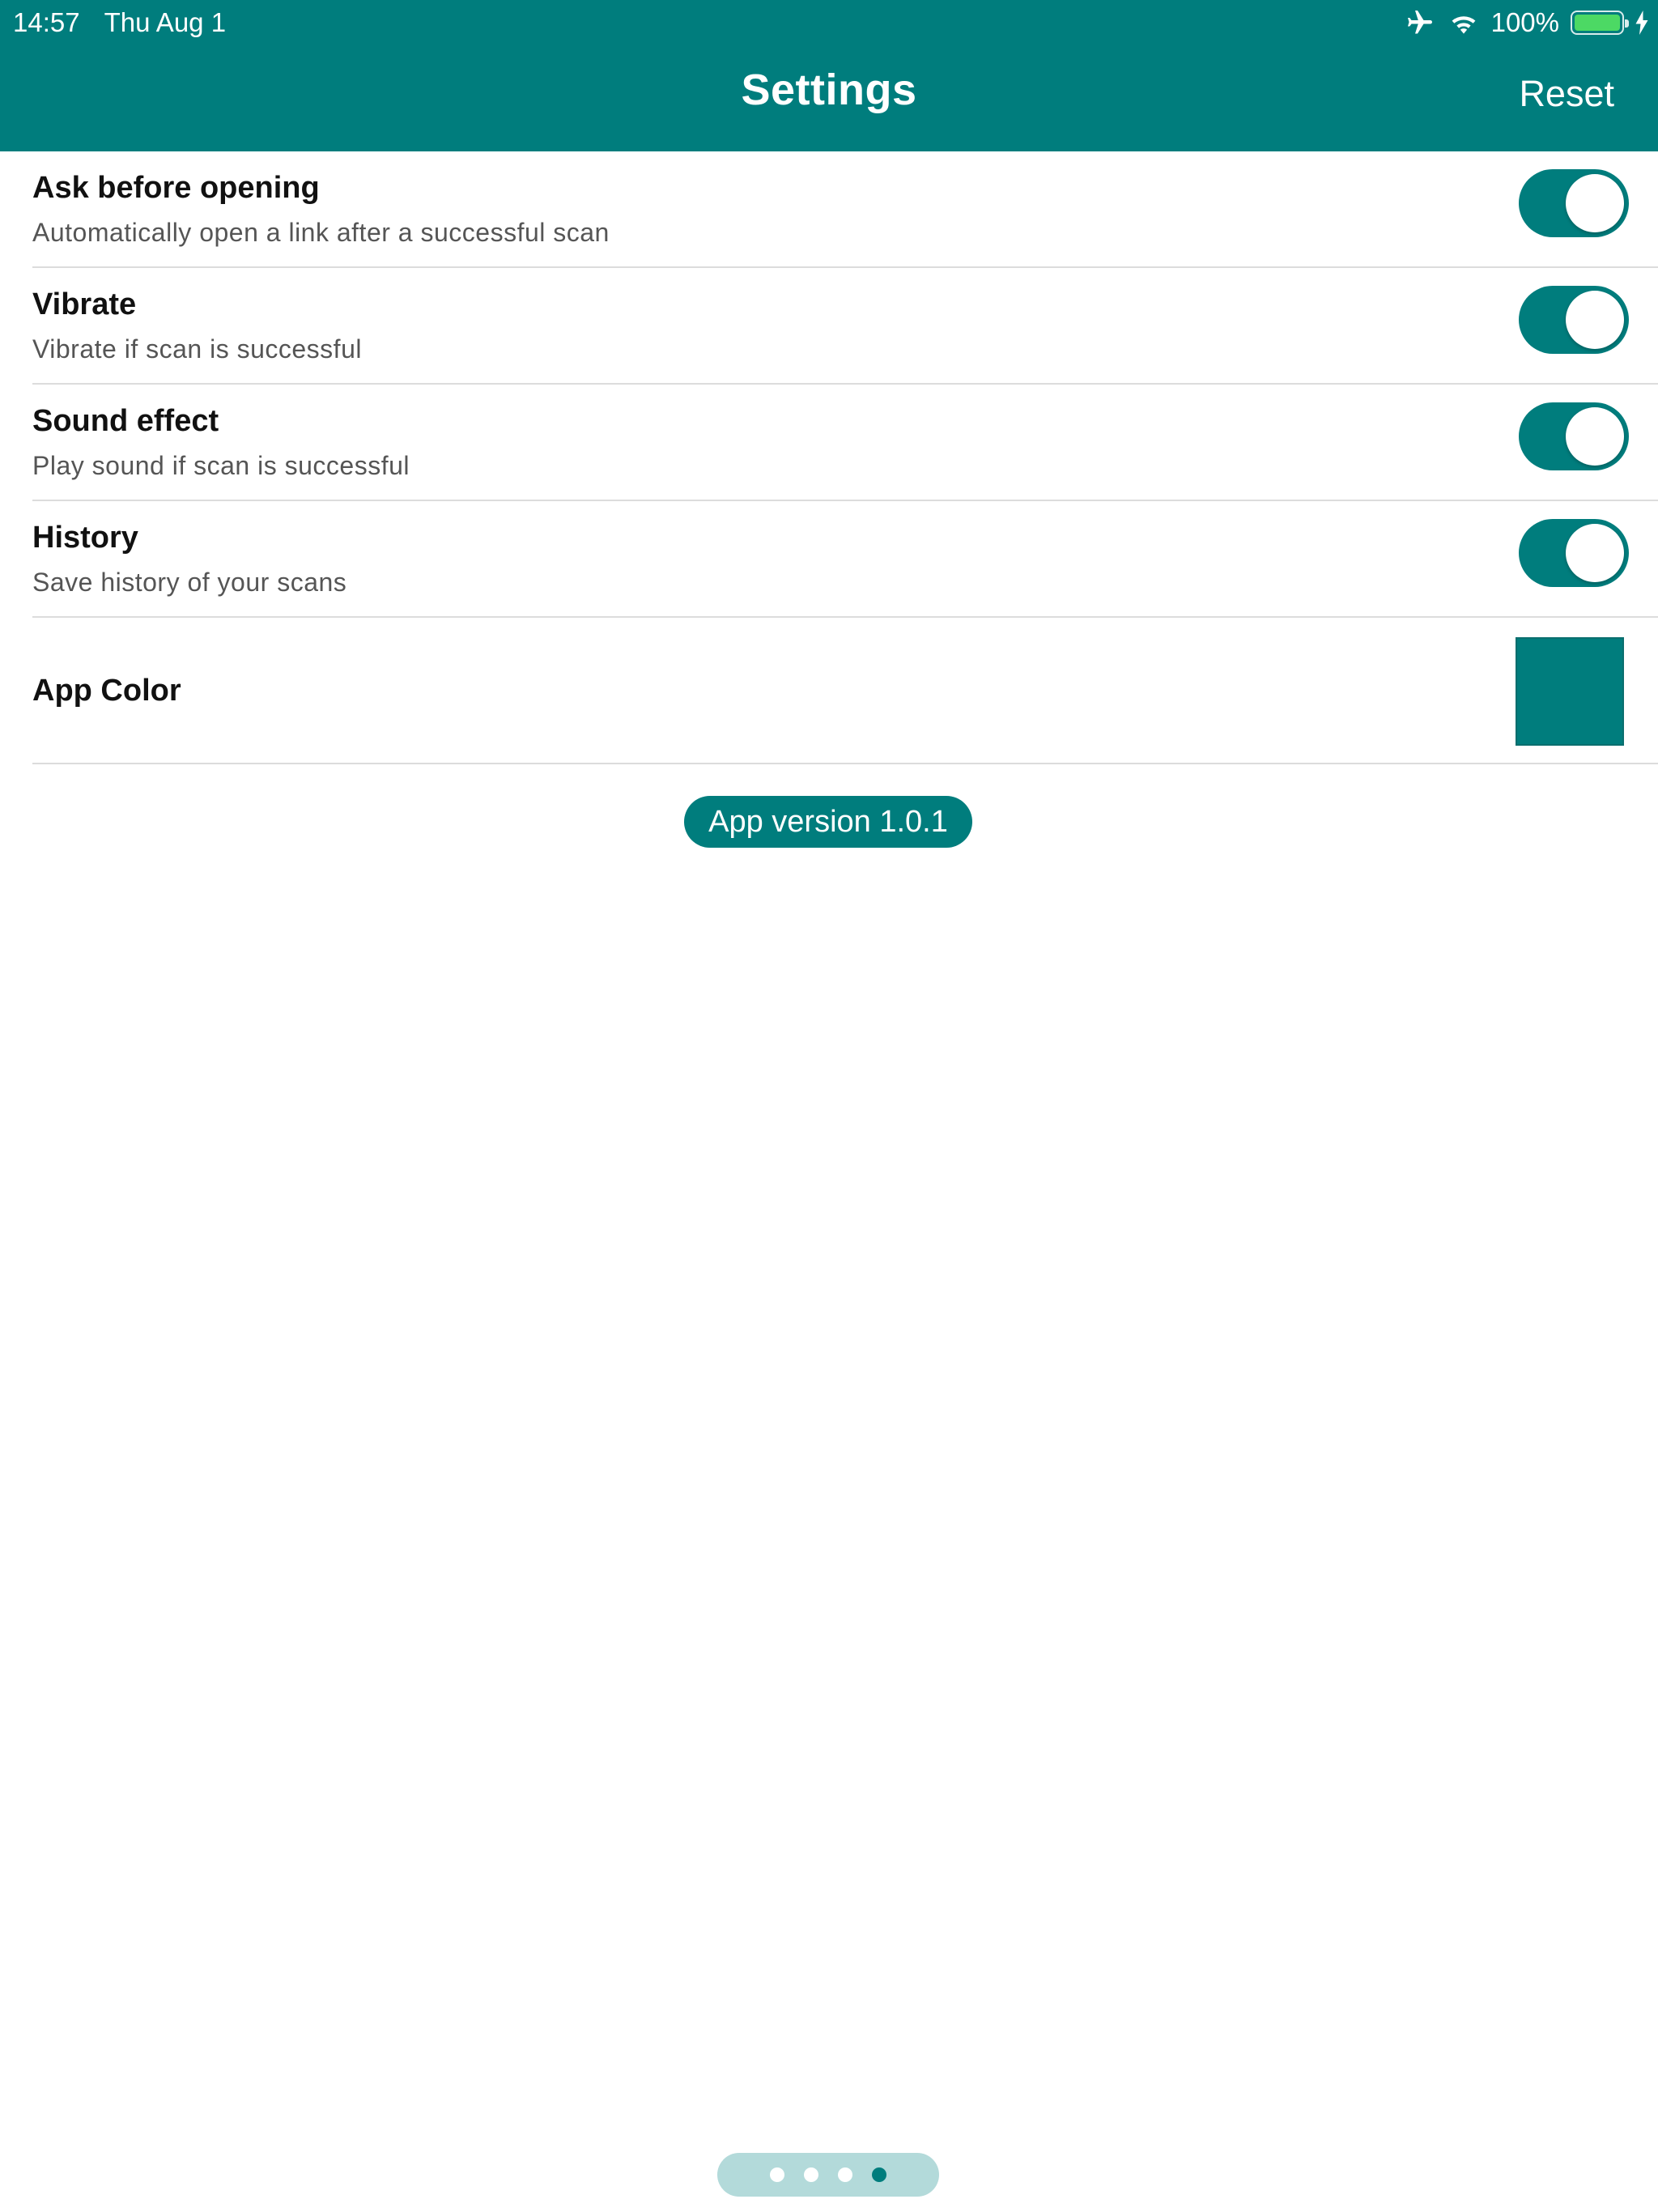 The width and height of the screenshot is (1658, 2212). I want to click on status-bar-left: 14:57 Thu Aug 1, so click(119, 22).